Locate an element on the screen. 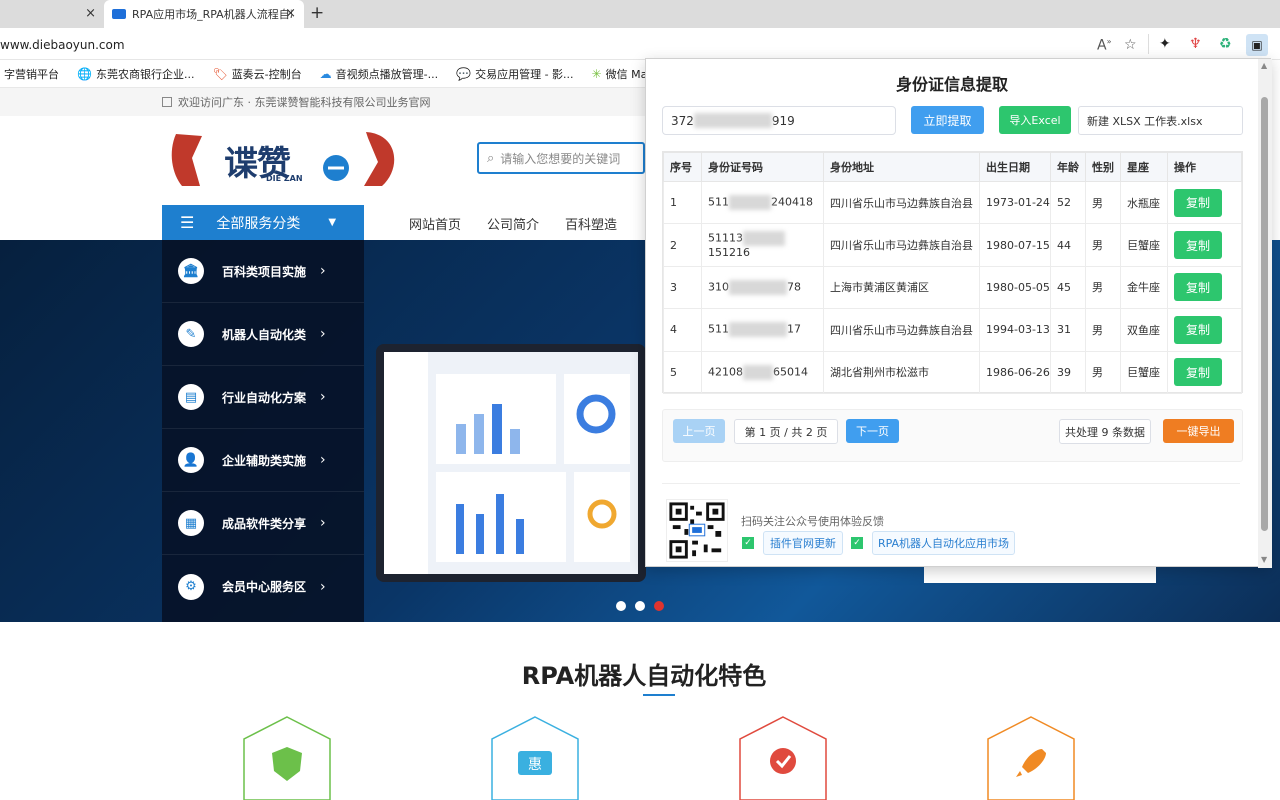  new-tab-button: + is located at coordinates (317, 13).